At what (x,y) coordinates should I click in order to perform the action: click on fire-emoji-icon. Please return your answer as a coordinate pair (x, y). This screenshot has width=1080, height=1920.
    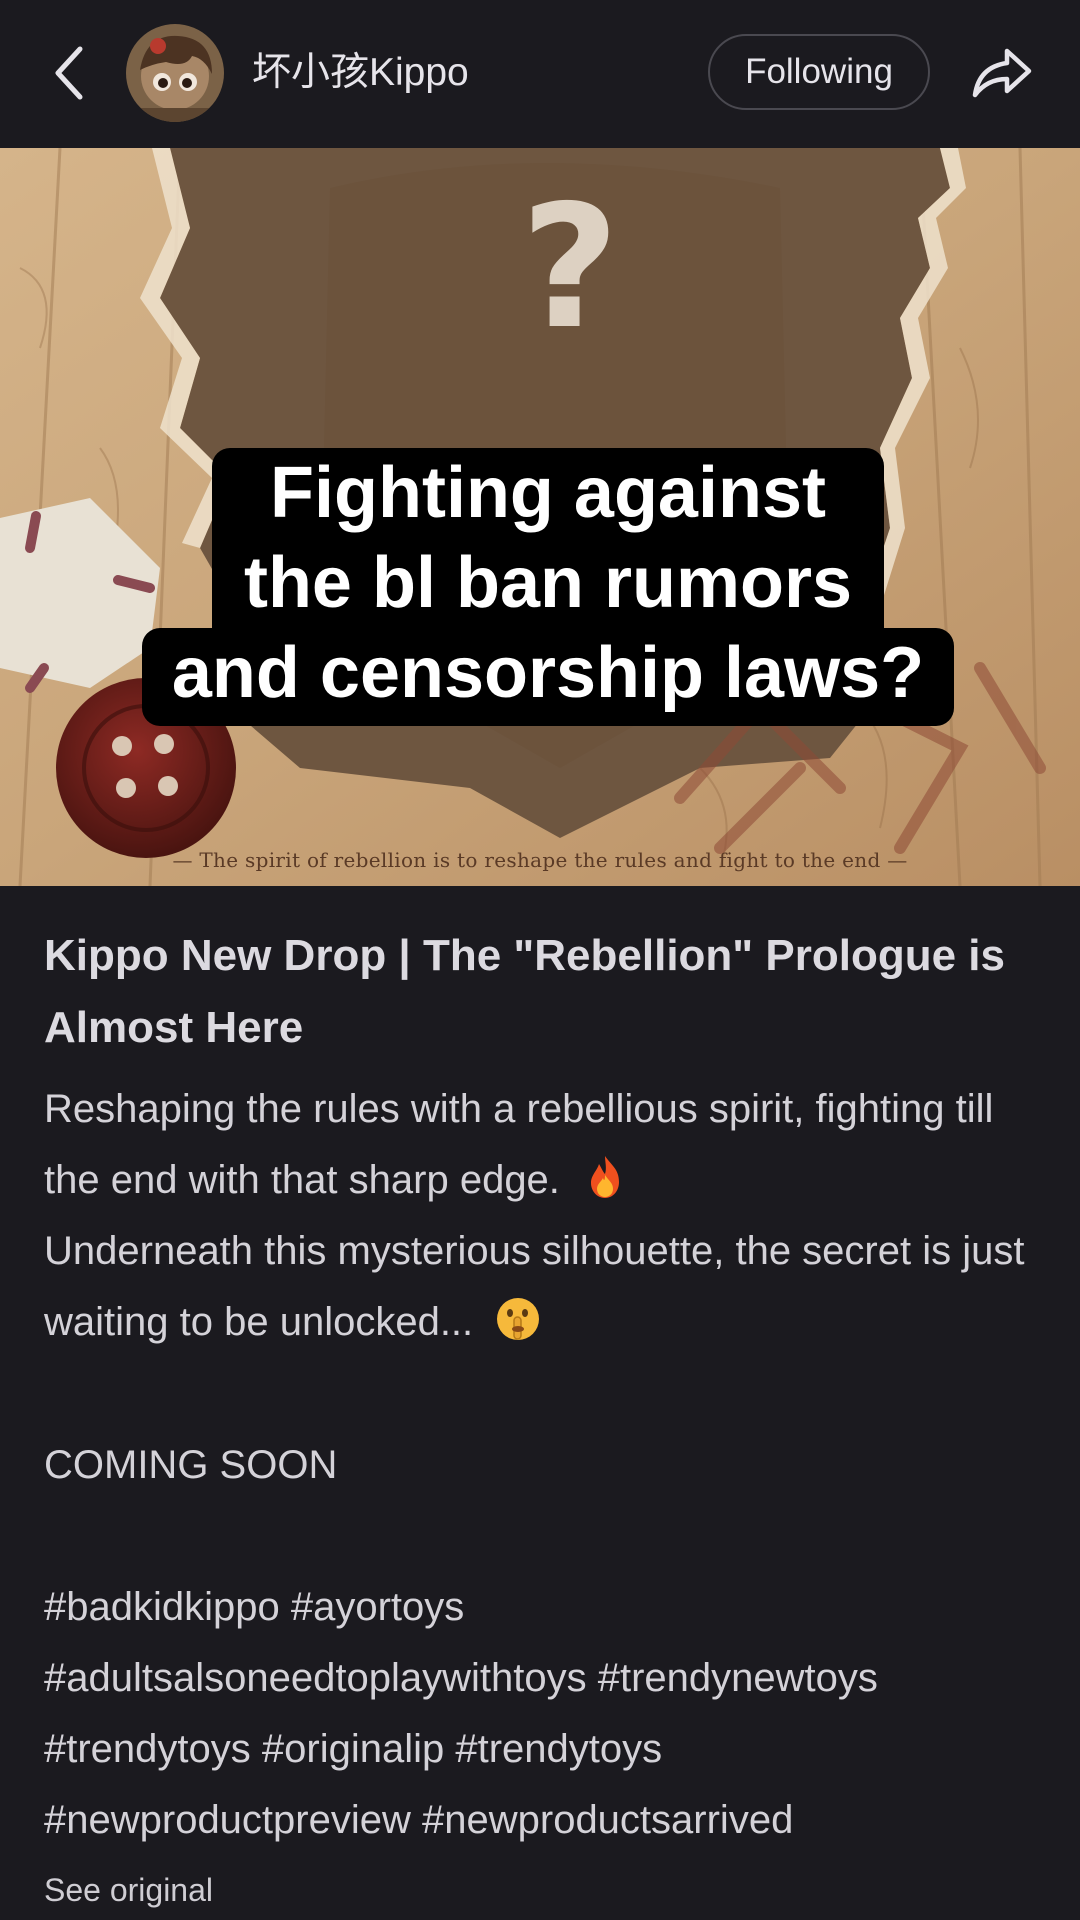
    Looking at the image, I should click on (605, 1177).